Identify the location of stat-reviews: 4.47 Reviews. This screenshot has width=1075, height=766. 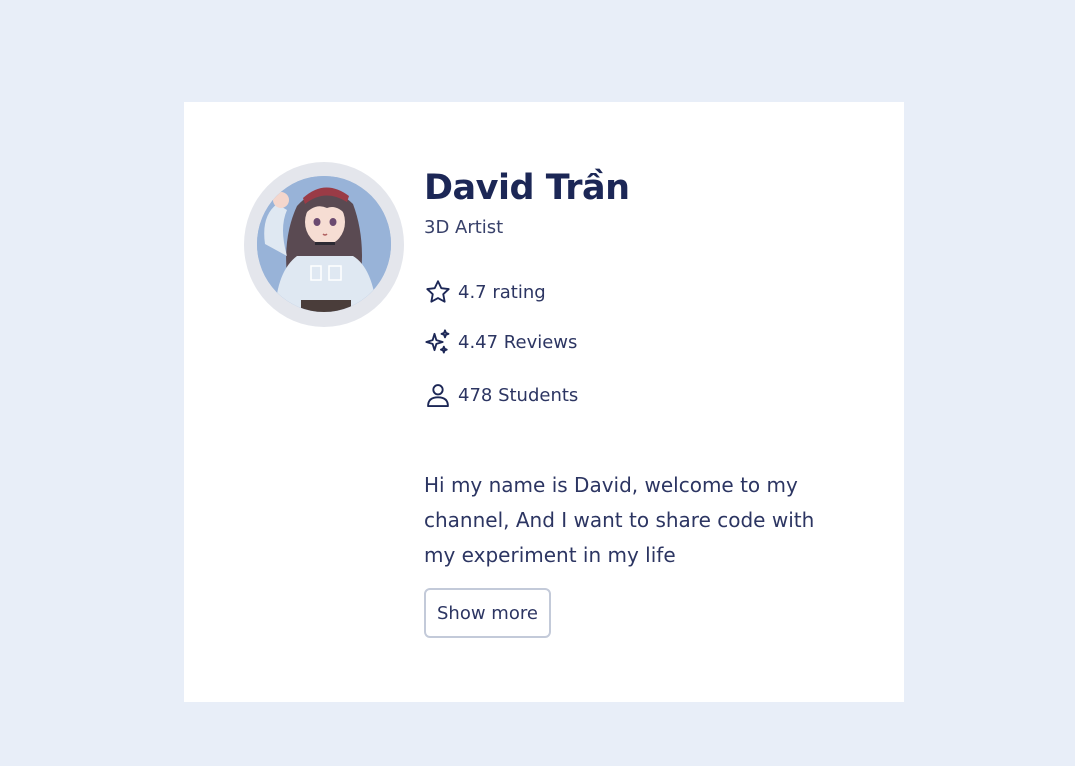
(500, 342).